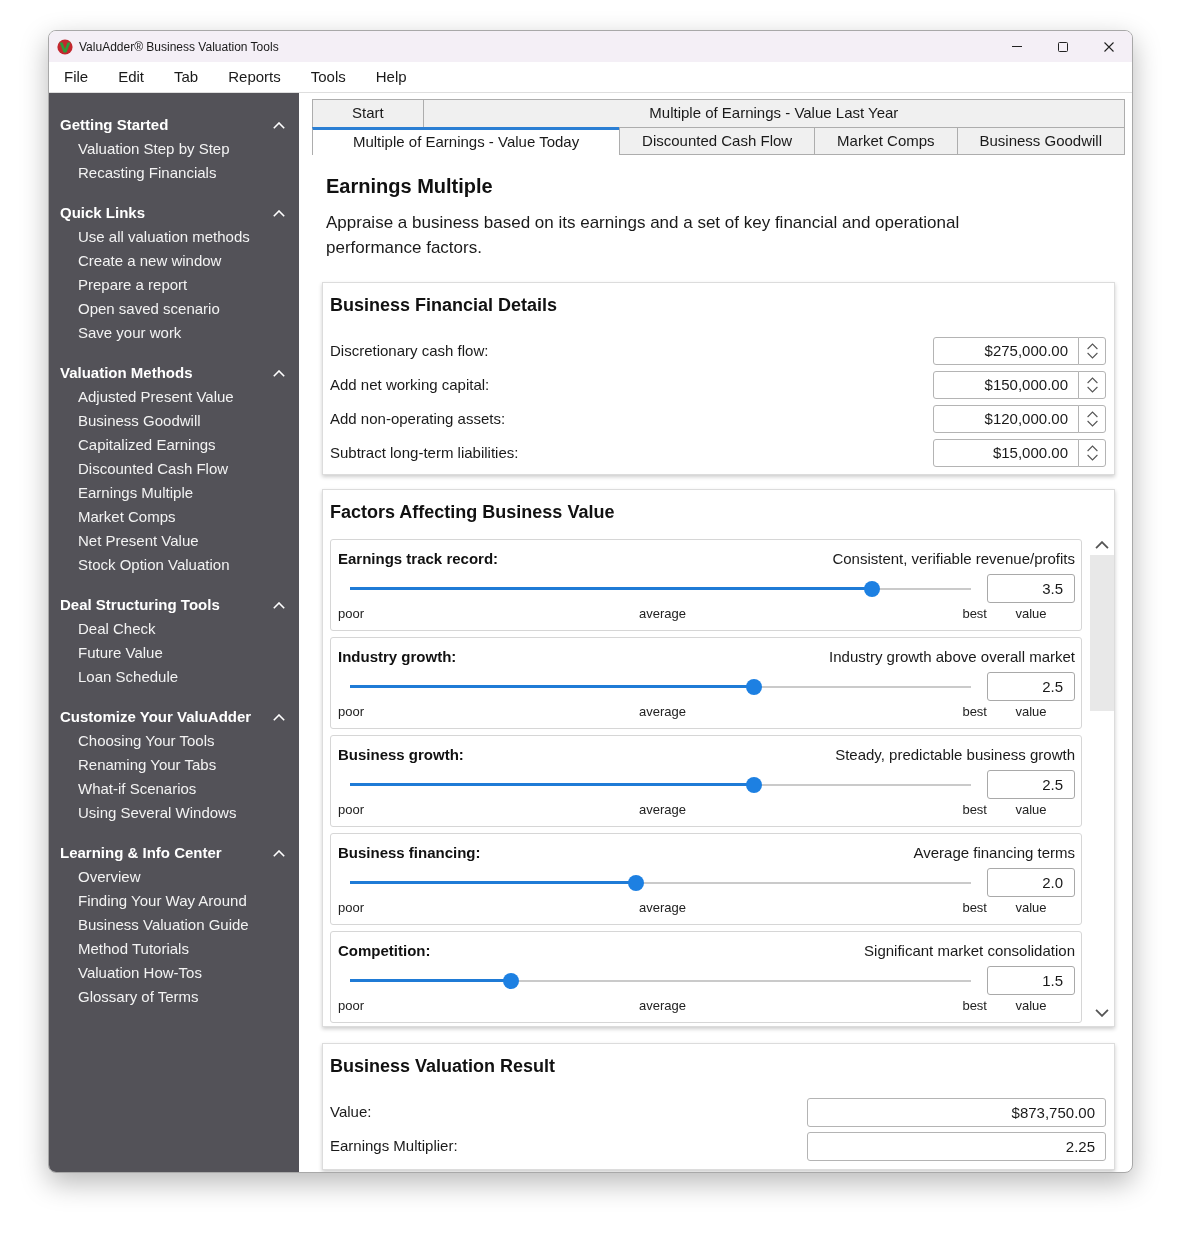 This screenshot has height=1253, width=1181. What do you see at coordinates (179, 47) in the screenshot?
I see `window-title: ValuAdder® Business Valuation Tools` at bounding box center [179, 47].